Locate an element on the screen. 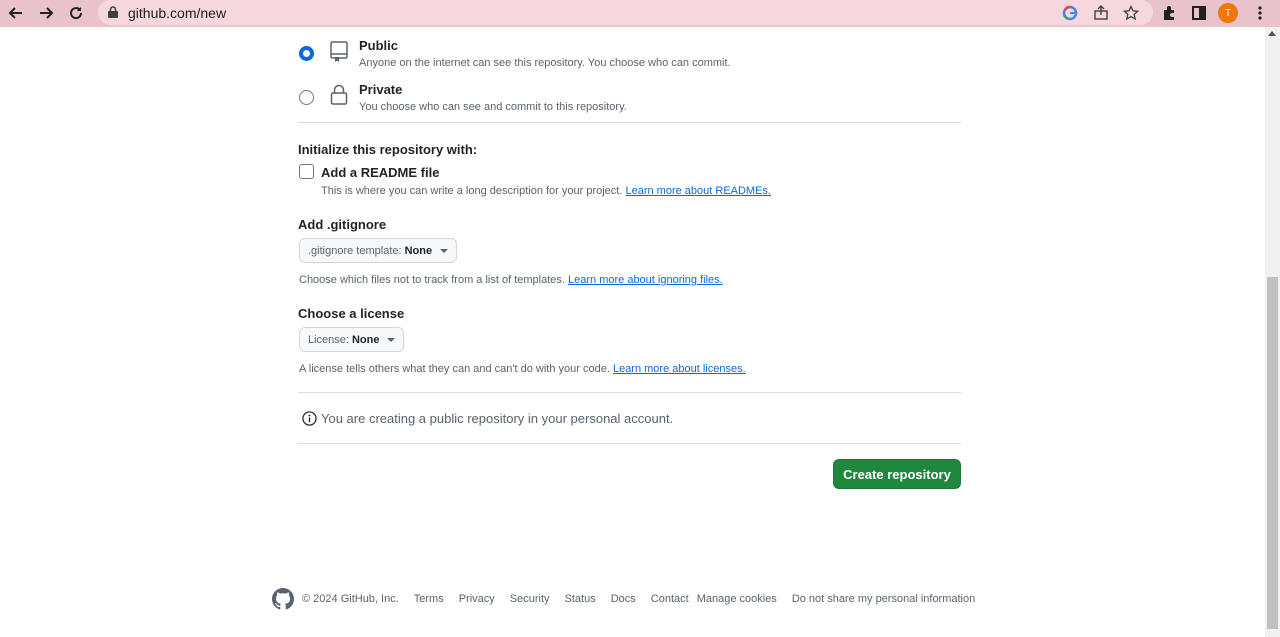 This screenshot has height=637, width=1280. public-title: Public is located at coordinates (379, 45).